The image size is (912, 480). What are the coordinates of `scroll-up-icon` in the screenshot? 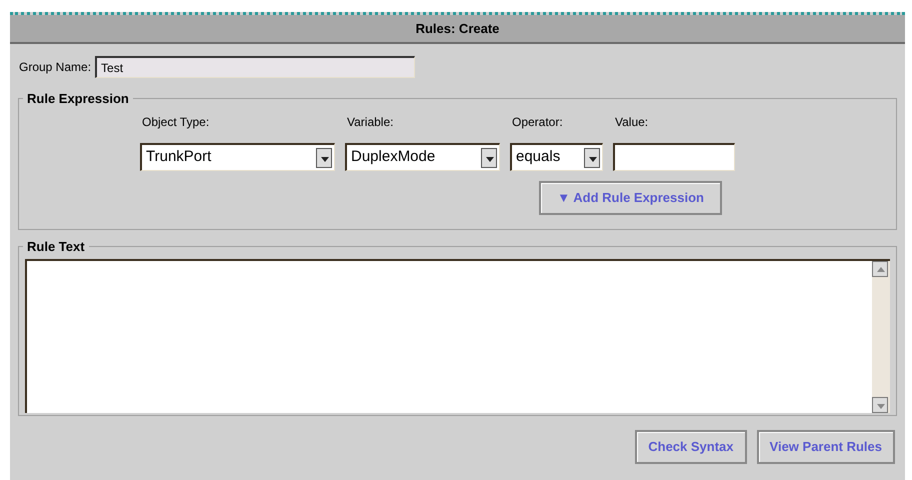 It's located at (880, 269).